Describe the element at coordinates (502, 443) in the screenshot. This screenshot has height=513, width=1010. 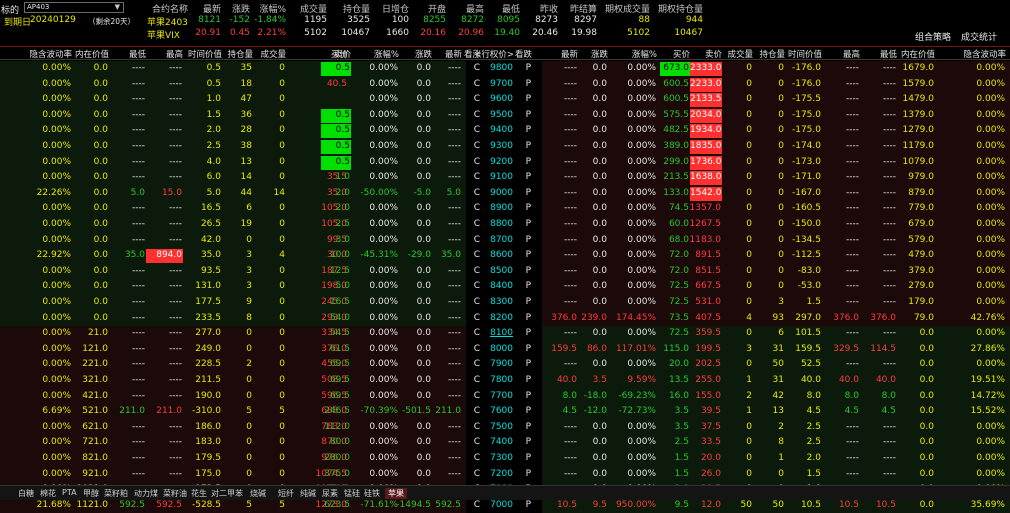
I see `strike-price: 7400` at that location.